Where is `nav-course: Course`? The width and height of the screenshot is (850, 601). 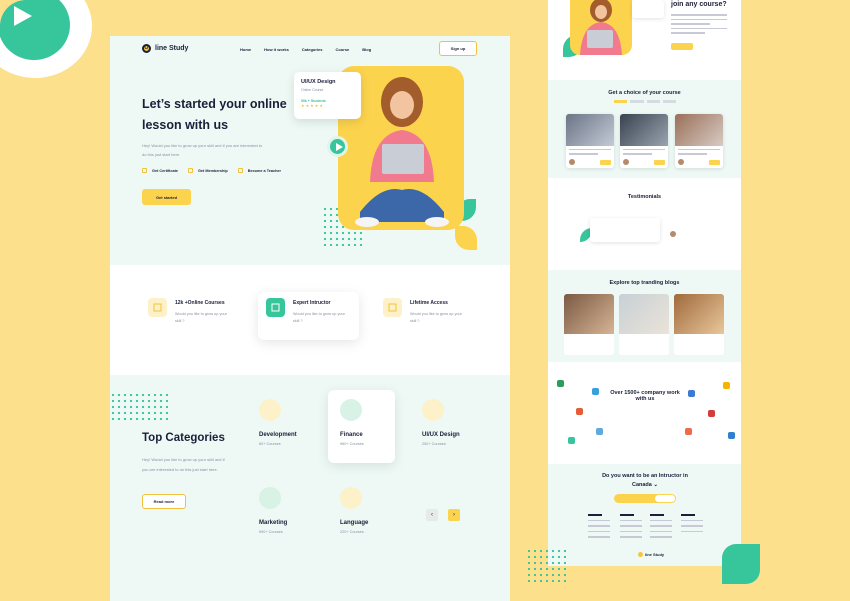 nav-course: Course is located at coordinates (342, 49).